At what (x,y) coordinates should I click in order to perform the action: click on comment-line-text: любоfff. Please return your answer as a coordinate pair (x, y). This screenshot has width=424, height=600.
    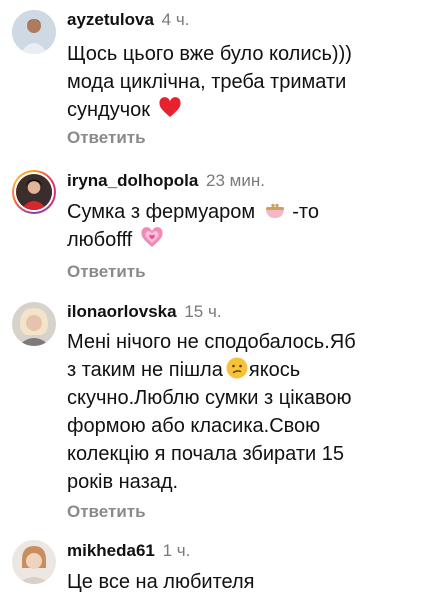
    Looking at the image, I should click on (100, 240).